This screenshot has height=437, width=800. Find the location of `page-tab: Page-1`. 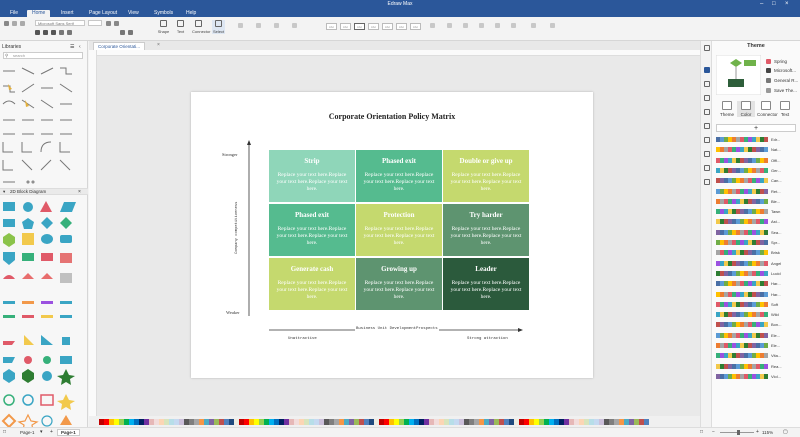

page-tab: Page-1 is located at coordinates (68, 432).